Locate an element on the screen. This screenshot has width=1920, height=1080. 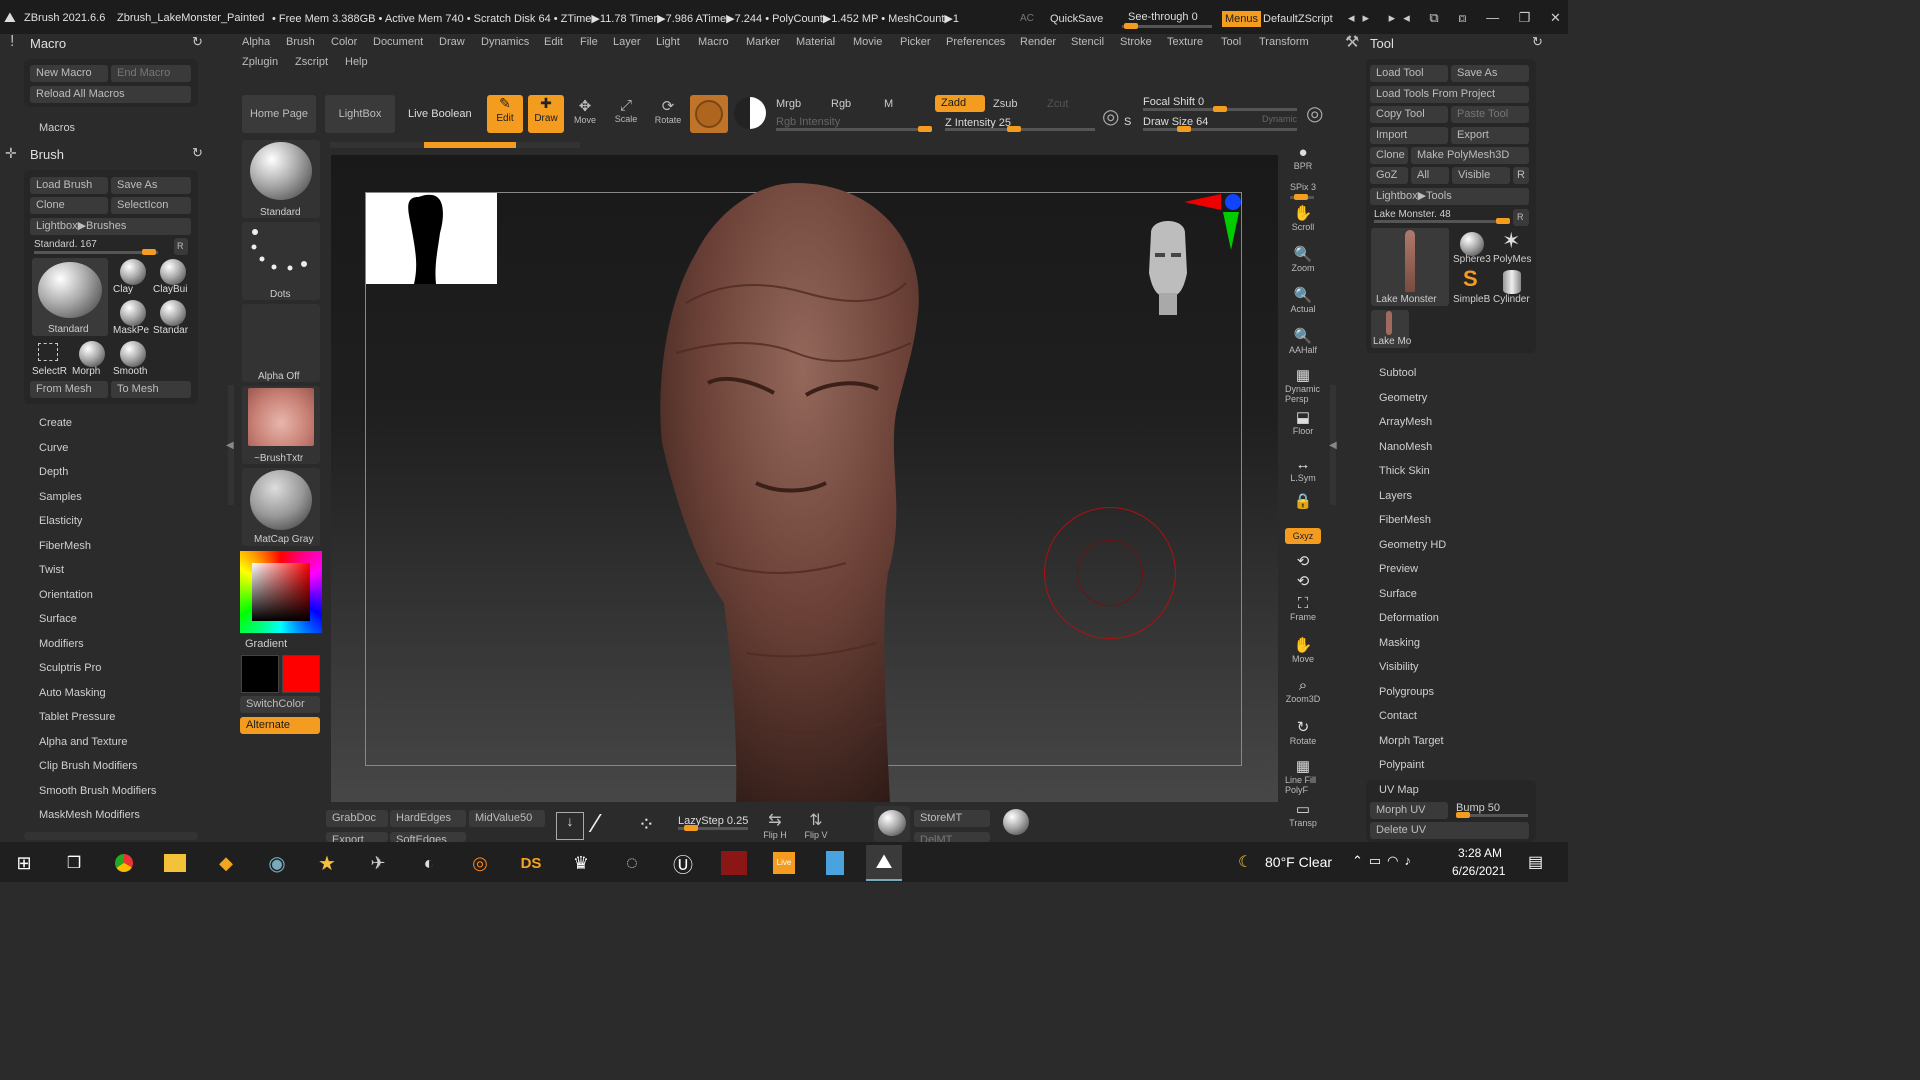
focal-shift-slider: Focal Shift 0 is located at coordinates (1173, 102).